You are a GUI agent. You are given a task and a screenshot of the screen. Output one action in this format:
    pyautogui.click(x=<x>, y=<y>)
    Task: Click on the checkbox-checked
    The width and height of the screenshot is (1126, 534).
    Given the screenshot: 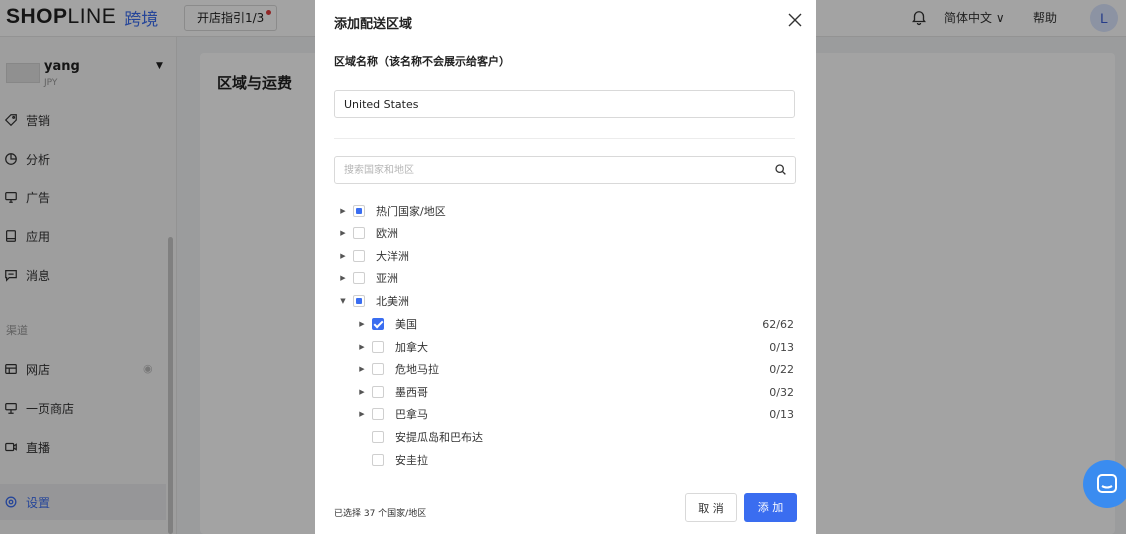 What is the action you would take?
    pyautogui.click(x=378, y=324)
    